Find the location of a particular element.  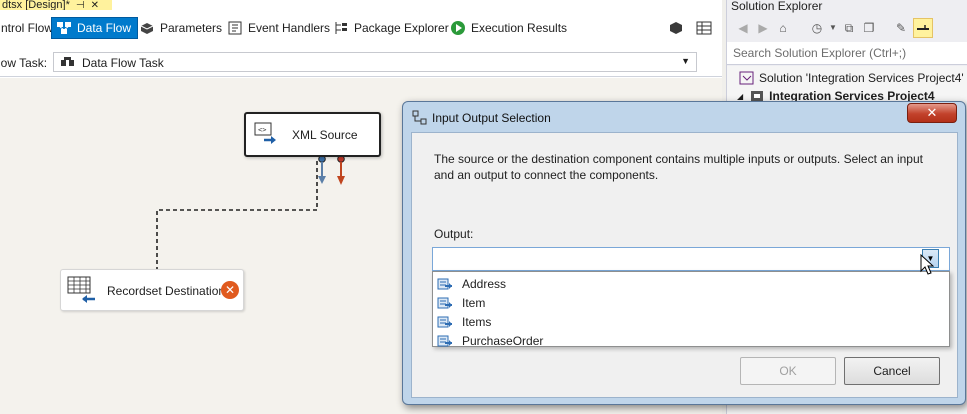

solution-explorer-search: Search Solution Explorer (Ctrl+;) is located at coordinates (847, 53).